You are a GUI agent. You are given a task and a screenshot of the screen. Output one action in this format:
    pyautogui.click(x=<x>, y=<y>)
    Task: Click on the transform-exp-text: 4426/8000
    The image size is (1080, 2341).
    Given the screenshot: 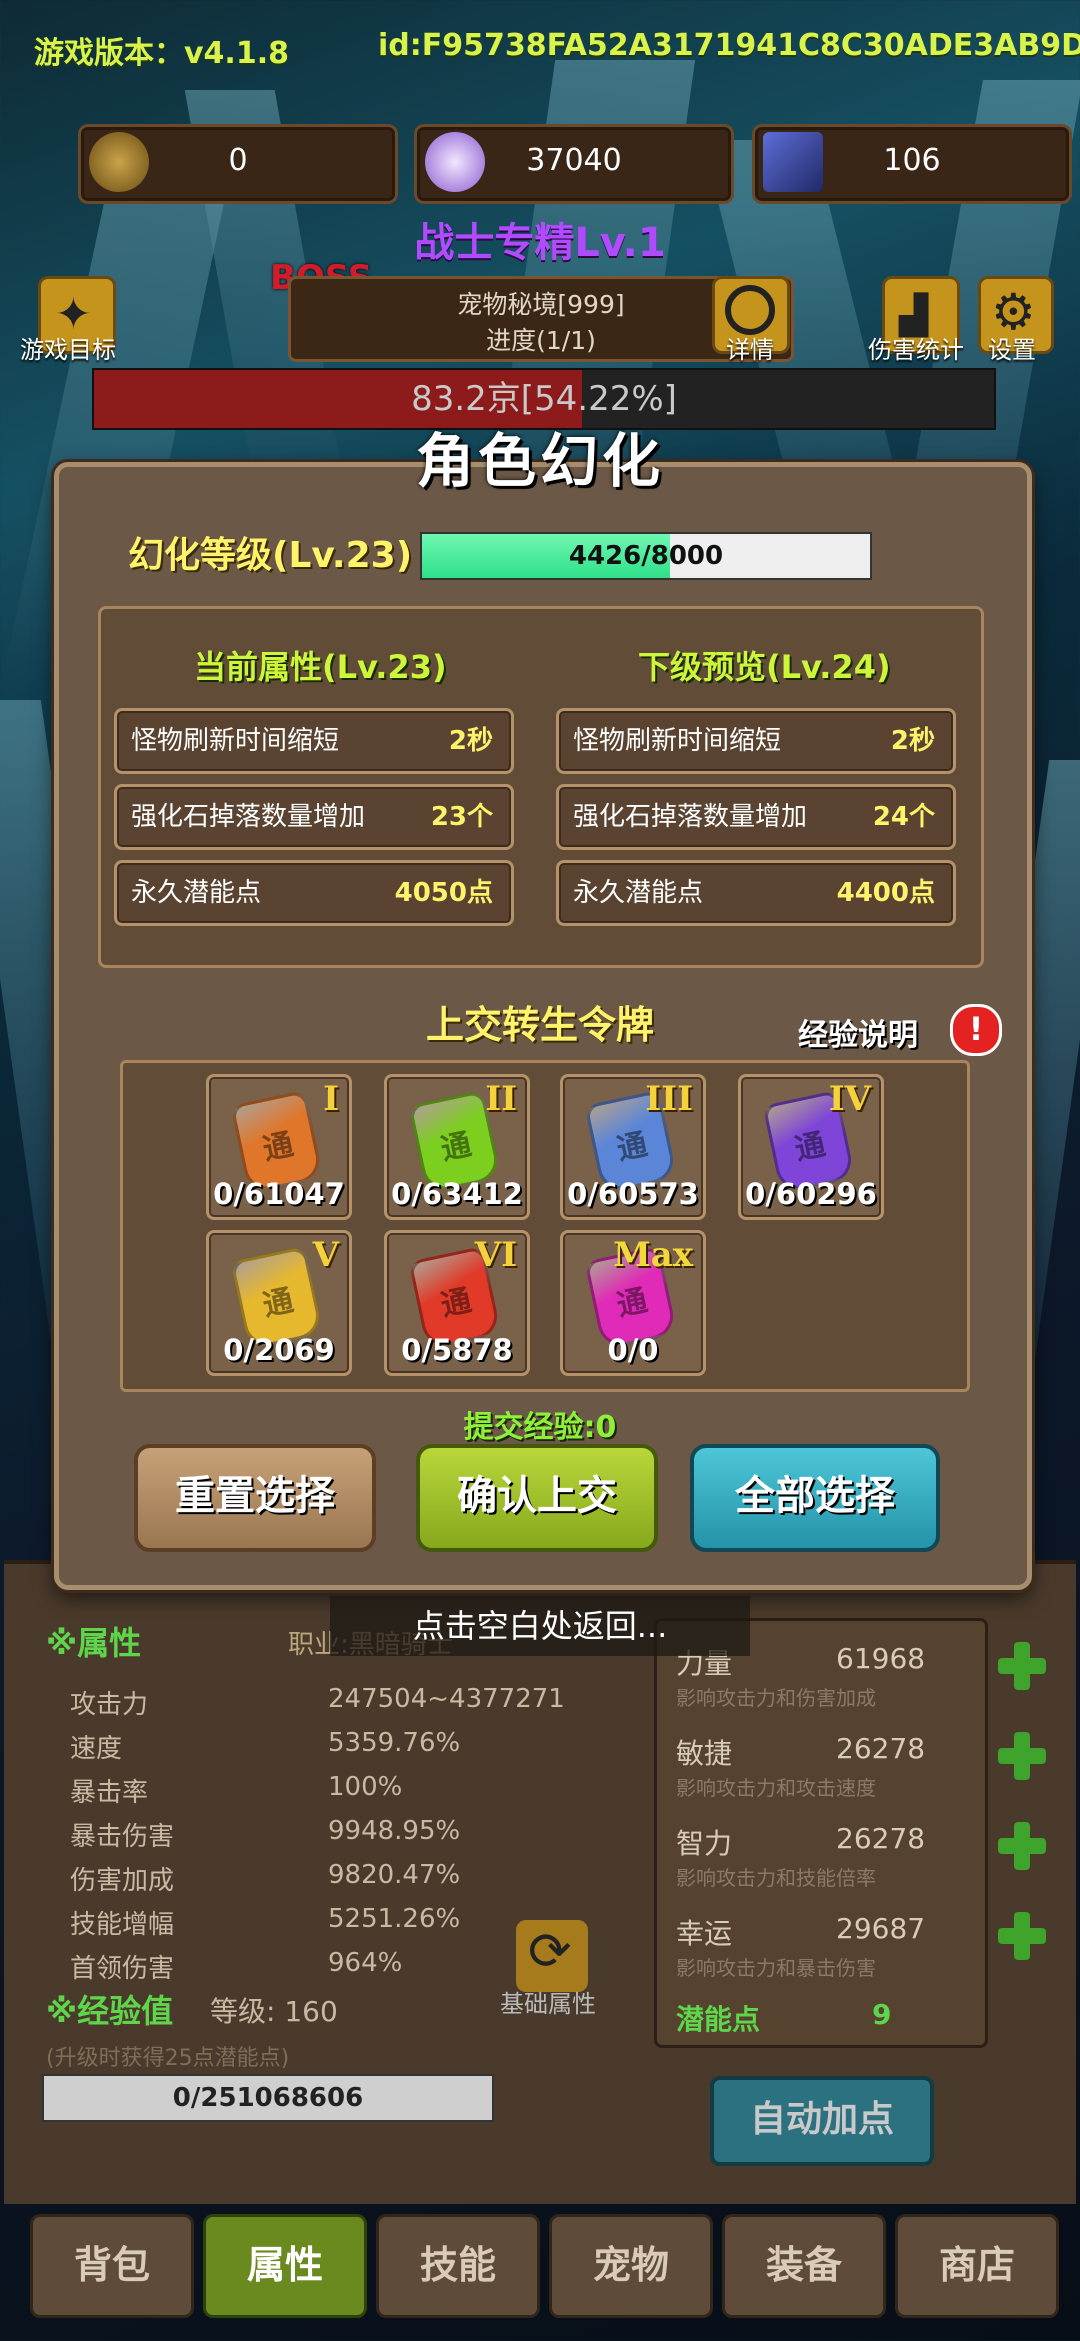 What is the action you would take?
    pyautogui.click(x=646, y=556)
    